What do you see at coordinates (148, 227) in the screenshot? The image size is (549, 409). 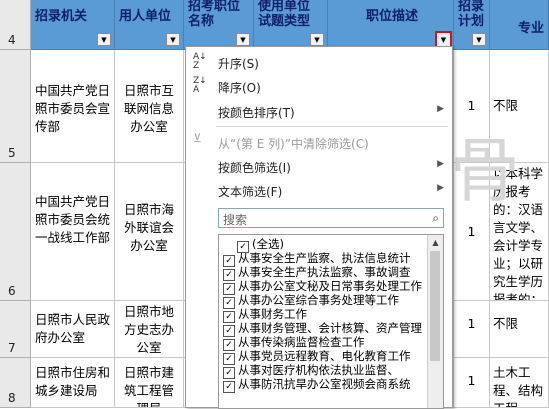 I see `cell-text: 日照市海外联谊会办公室` at bounding box center [148, 227].